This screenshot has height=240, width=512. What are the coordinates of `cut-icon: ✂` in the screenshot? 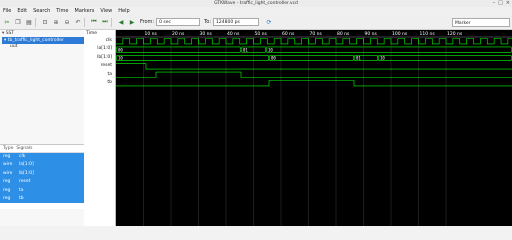 It's located at (7, 22).